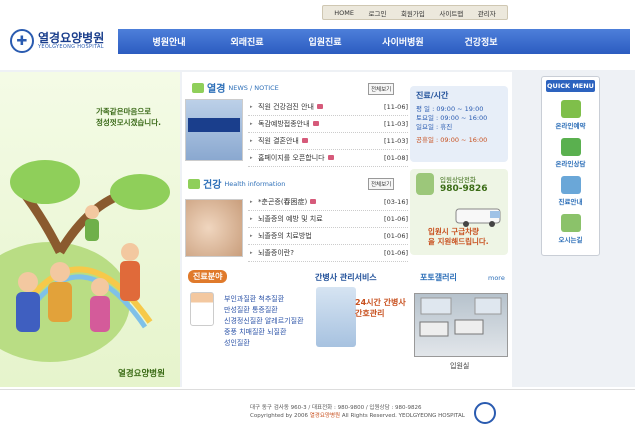 The height and width of the screenshot is (424, 635). Describe the element at coordinates (458, 180) in the screenshot. I see `counsel-label: 입원상담전화` at that location.